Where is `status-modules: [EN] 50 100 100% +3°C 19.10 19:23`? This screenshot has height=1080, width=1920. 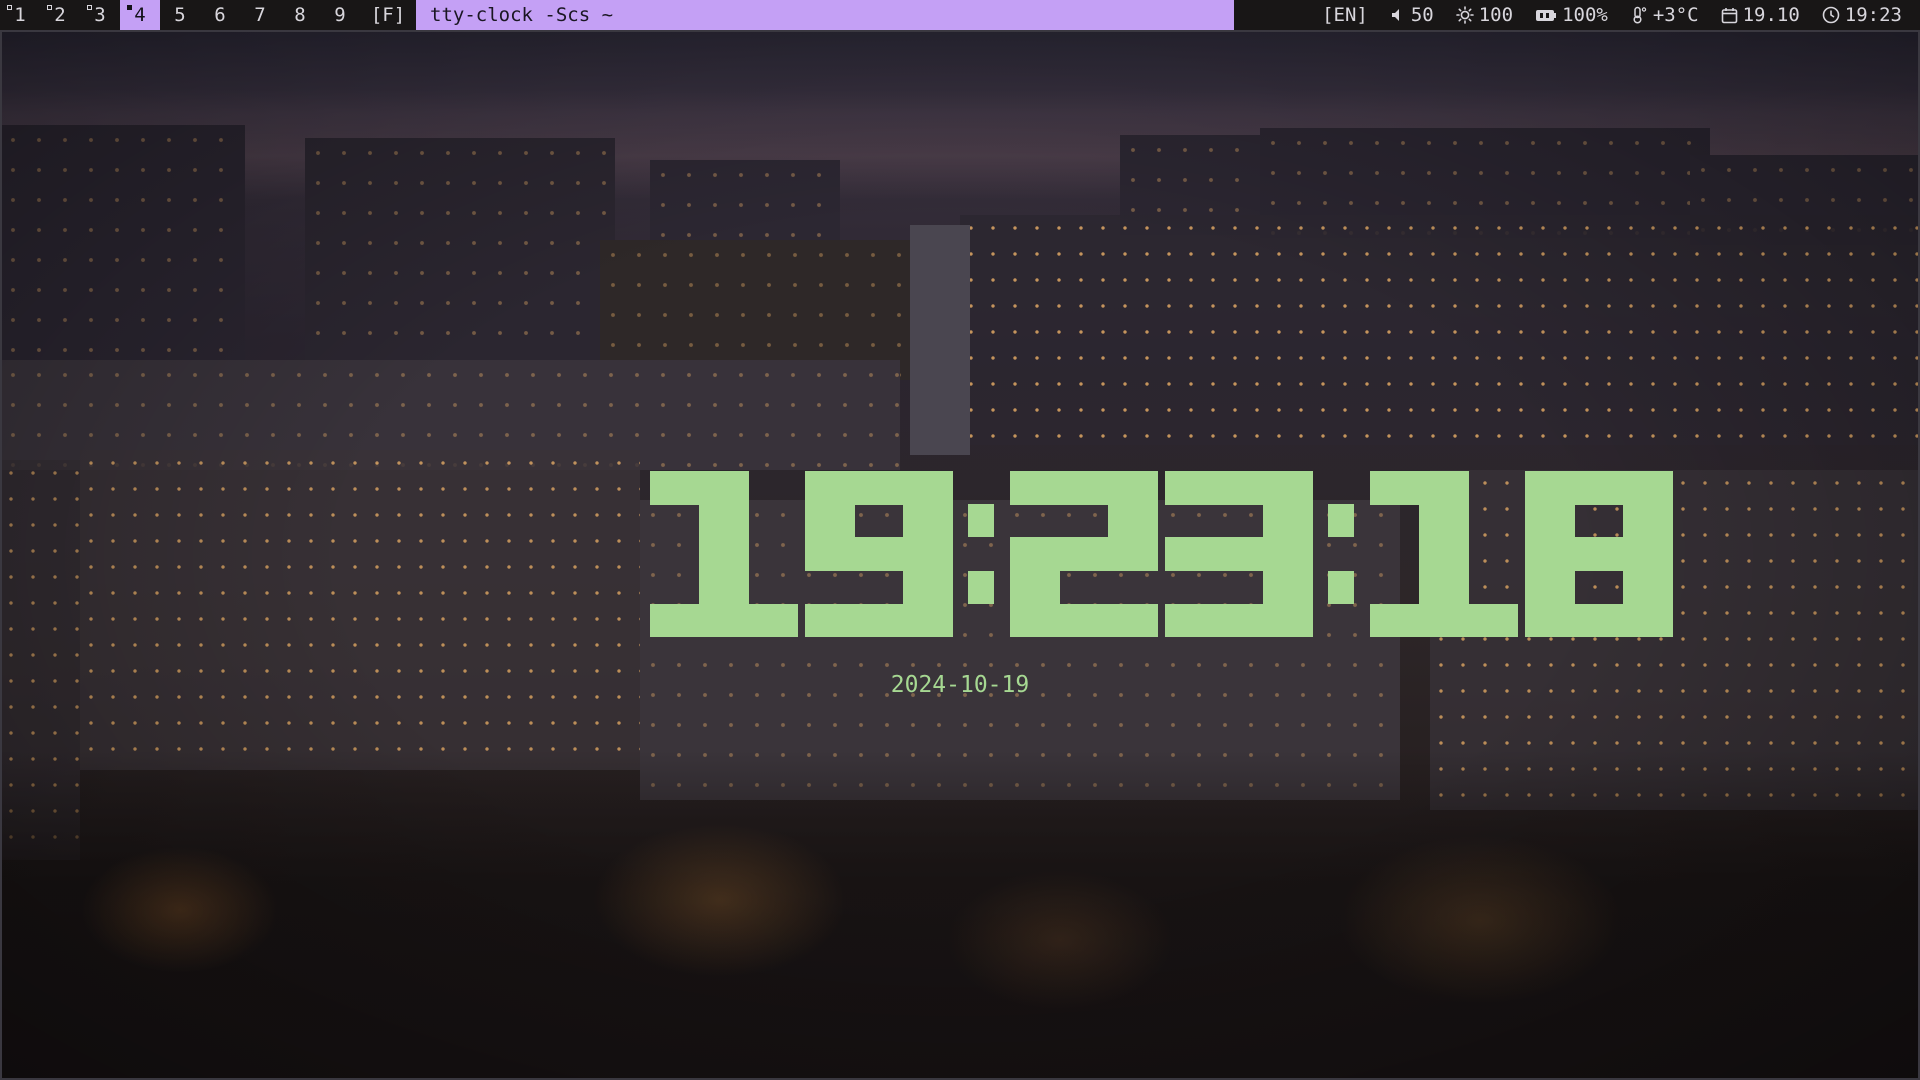
status-modules: [EN] 50 100 100% +3°C 19.10 19:23 is located at coordinates (1577, 15).